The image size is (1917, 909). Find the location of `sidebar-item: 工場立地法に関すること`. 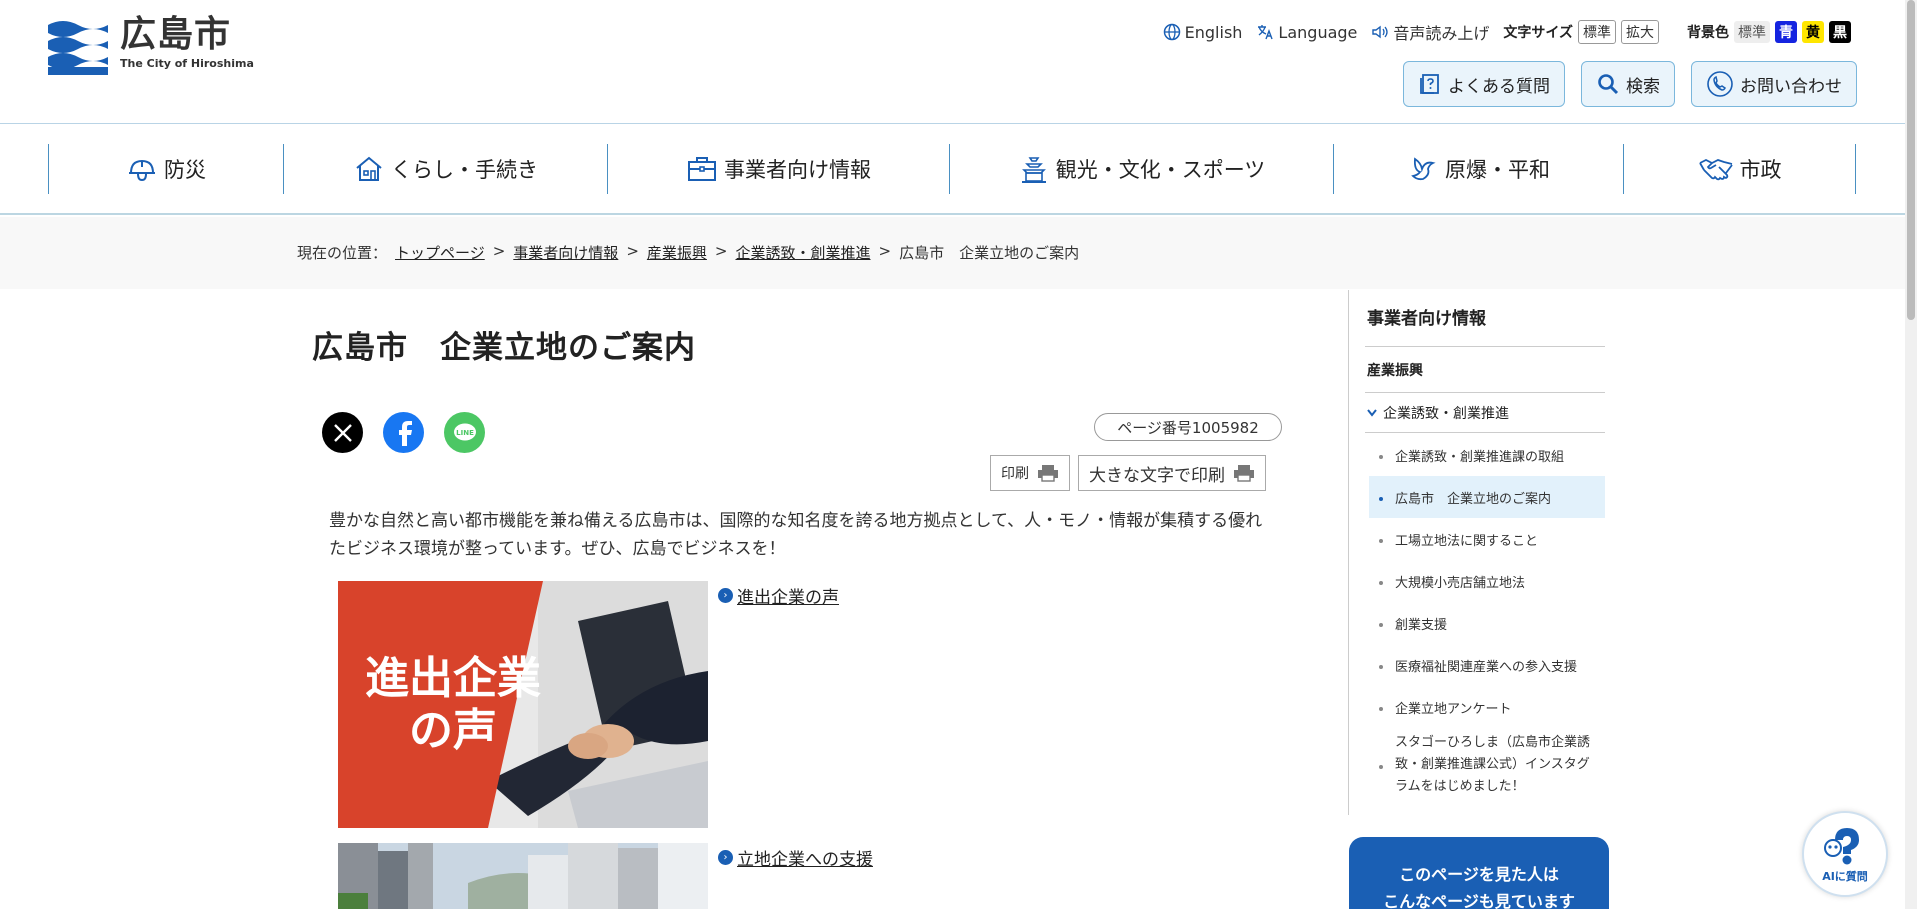

sidebar-item: 工場立地法に関すること is located at coordinates (1487, 539).